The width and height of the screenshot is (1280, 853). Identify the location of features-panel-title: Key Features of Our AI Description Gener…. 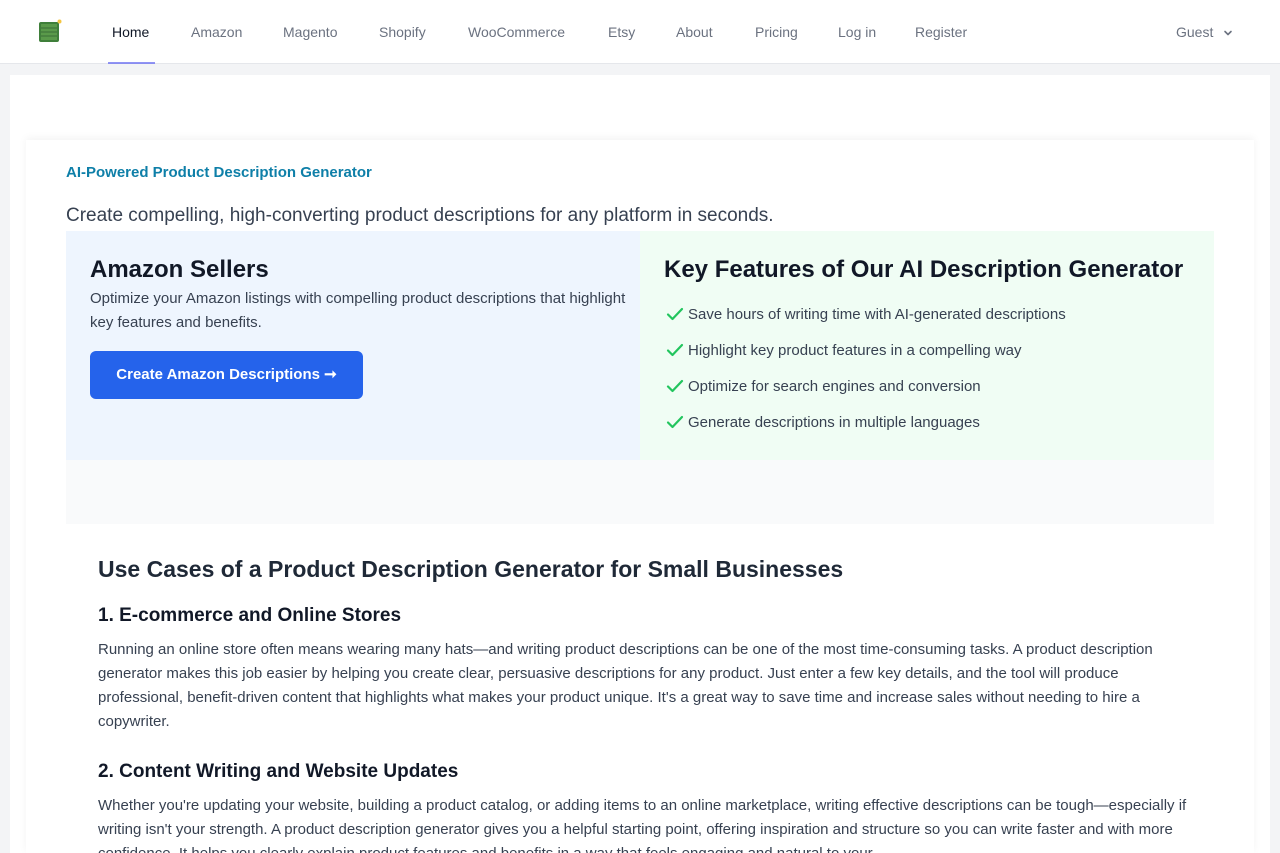
(924, 269).